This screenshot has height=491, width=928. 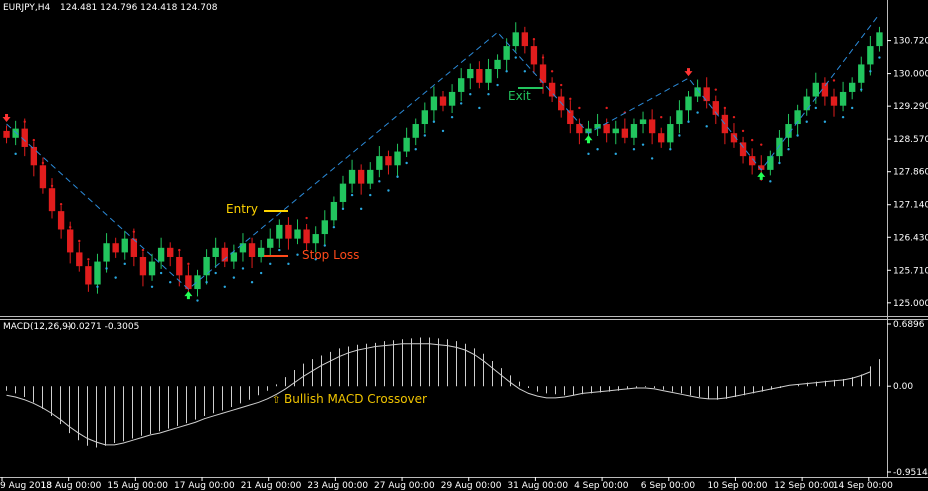 I want to click on time-tick-label: 15 Aug 00:00, so click(x=137, y=486).